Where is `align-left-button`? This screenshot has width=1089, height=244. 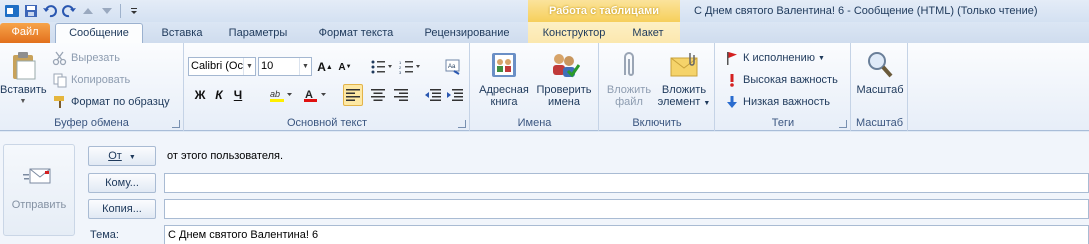 align-left-button is located at coordinates (353, 95).